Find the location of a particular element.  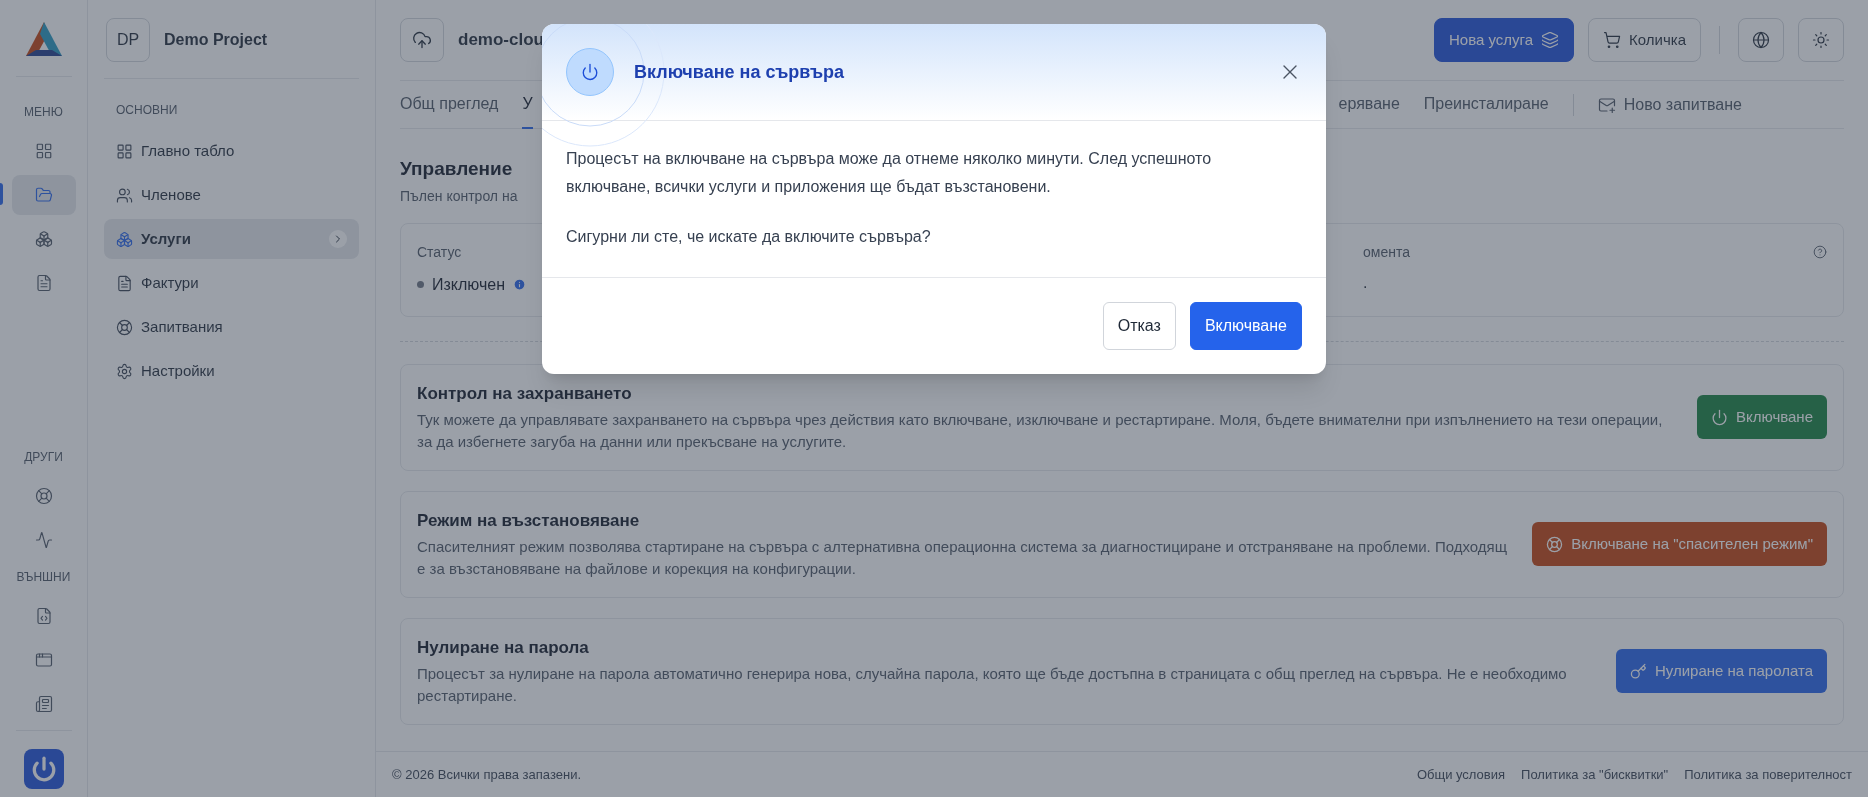

pulse-icon is located at coordinates (43, 540).